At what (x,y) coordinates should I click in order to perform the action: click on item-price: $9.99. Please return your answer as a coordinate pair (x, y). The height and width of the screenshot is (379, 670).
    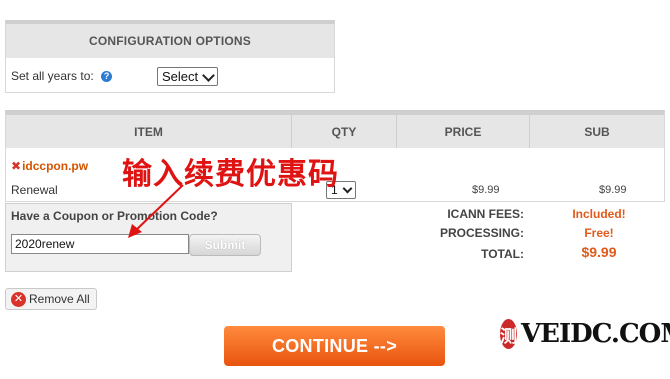
    Looking at the image, I should click on (486, 190).